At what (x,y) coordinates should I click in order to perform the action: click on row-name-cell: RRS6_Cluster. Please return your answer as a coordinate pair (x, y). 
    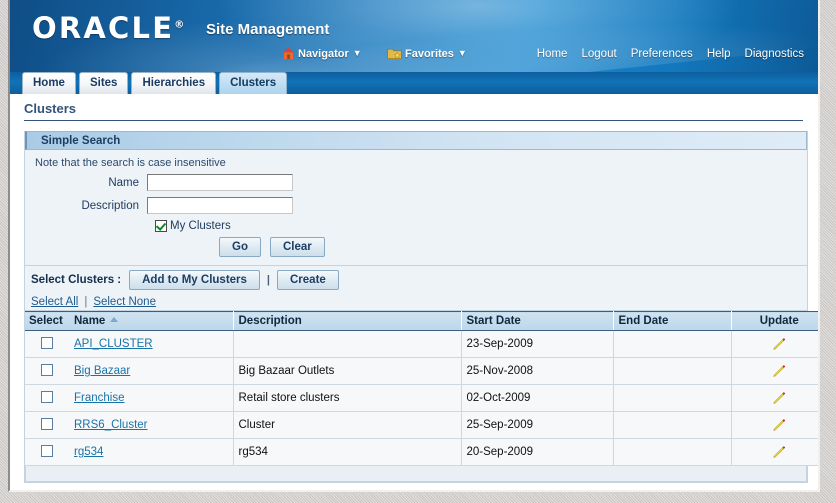
    Looking at the image, I should click on (151, 425).